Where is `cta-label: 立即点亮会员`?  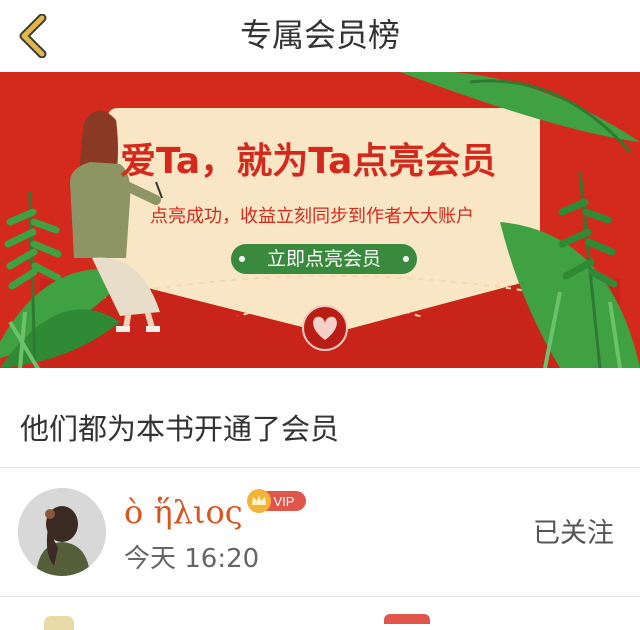
cta-label: 立即点亮会员 is located at coordinates (323, 259).